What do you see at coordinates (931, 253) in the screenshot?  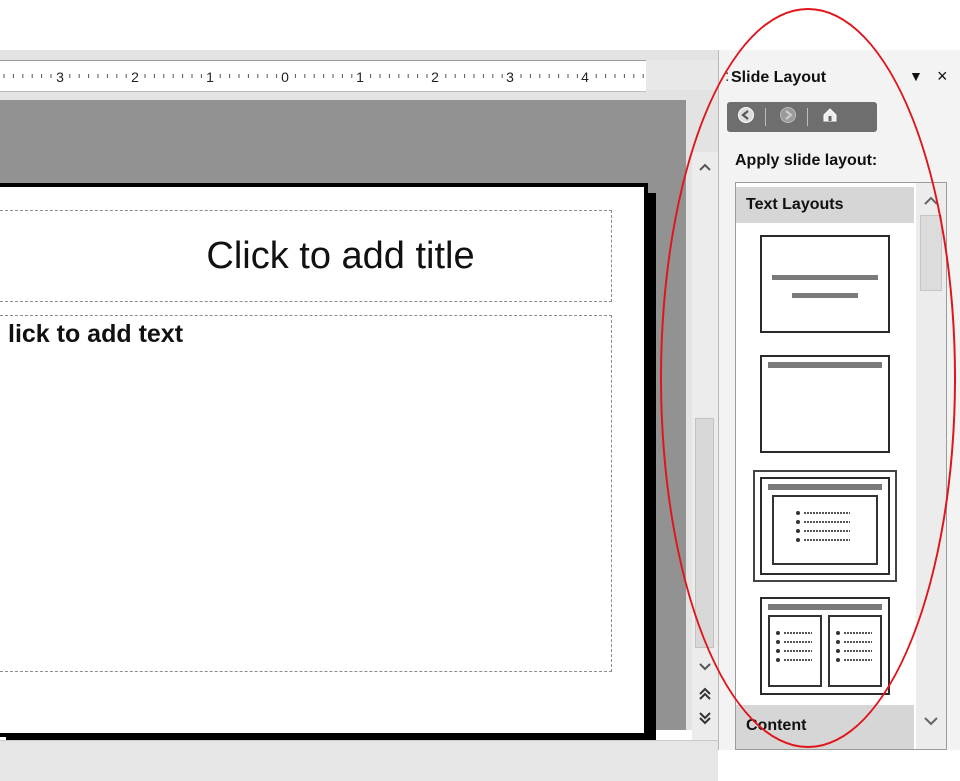 I see `layout-list-scroll-thumb` at bounding box center [931, 253].